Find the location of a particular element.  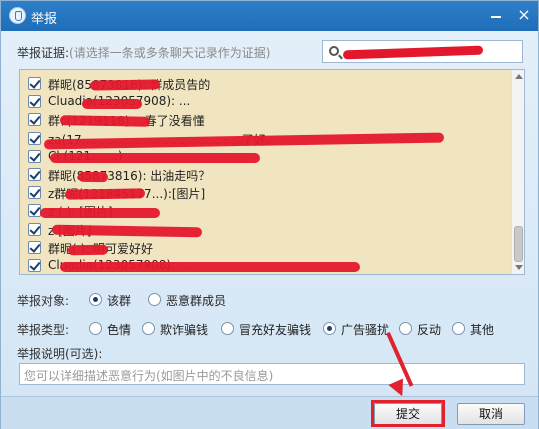

evidence-label-text: 举报证据: is located at coordinates (43, 53).